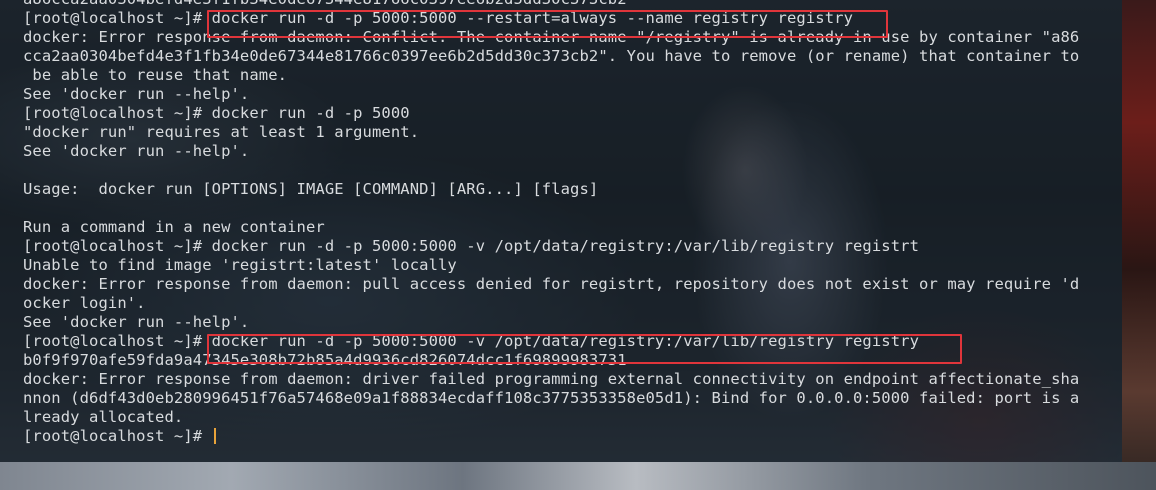  I want to click on wallpaper-bottom-strip, so click(578, 476).